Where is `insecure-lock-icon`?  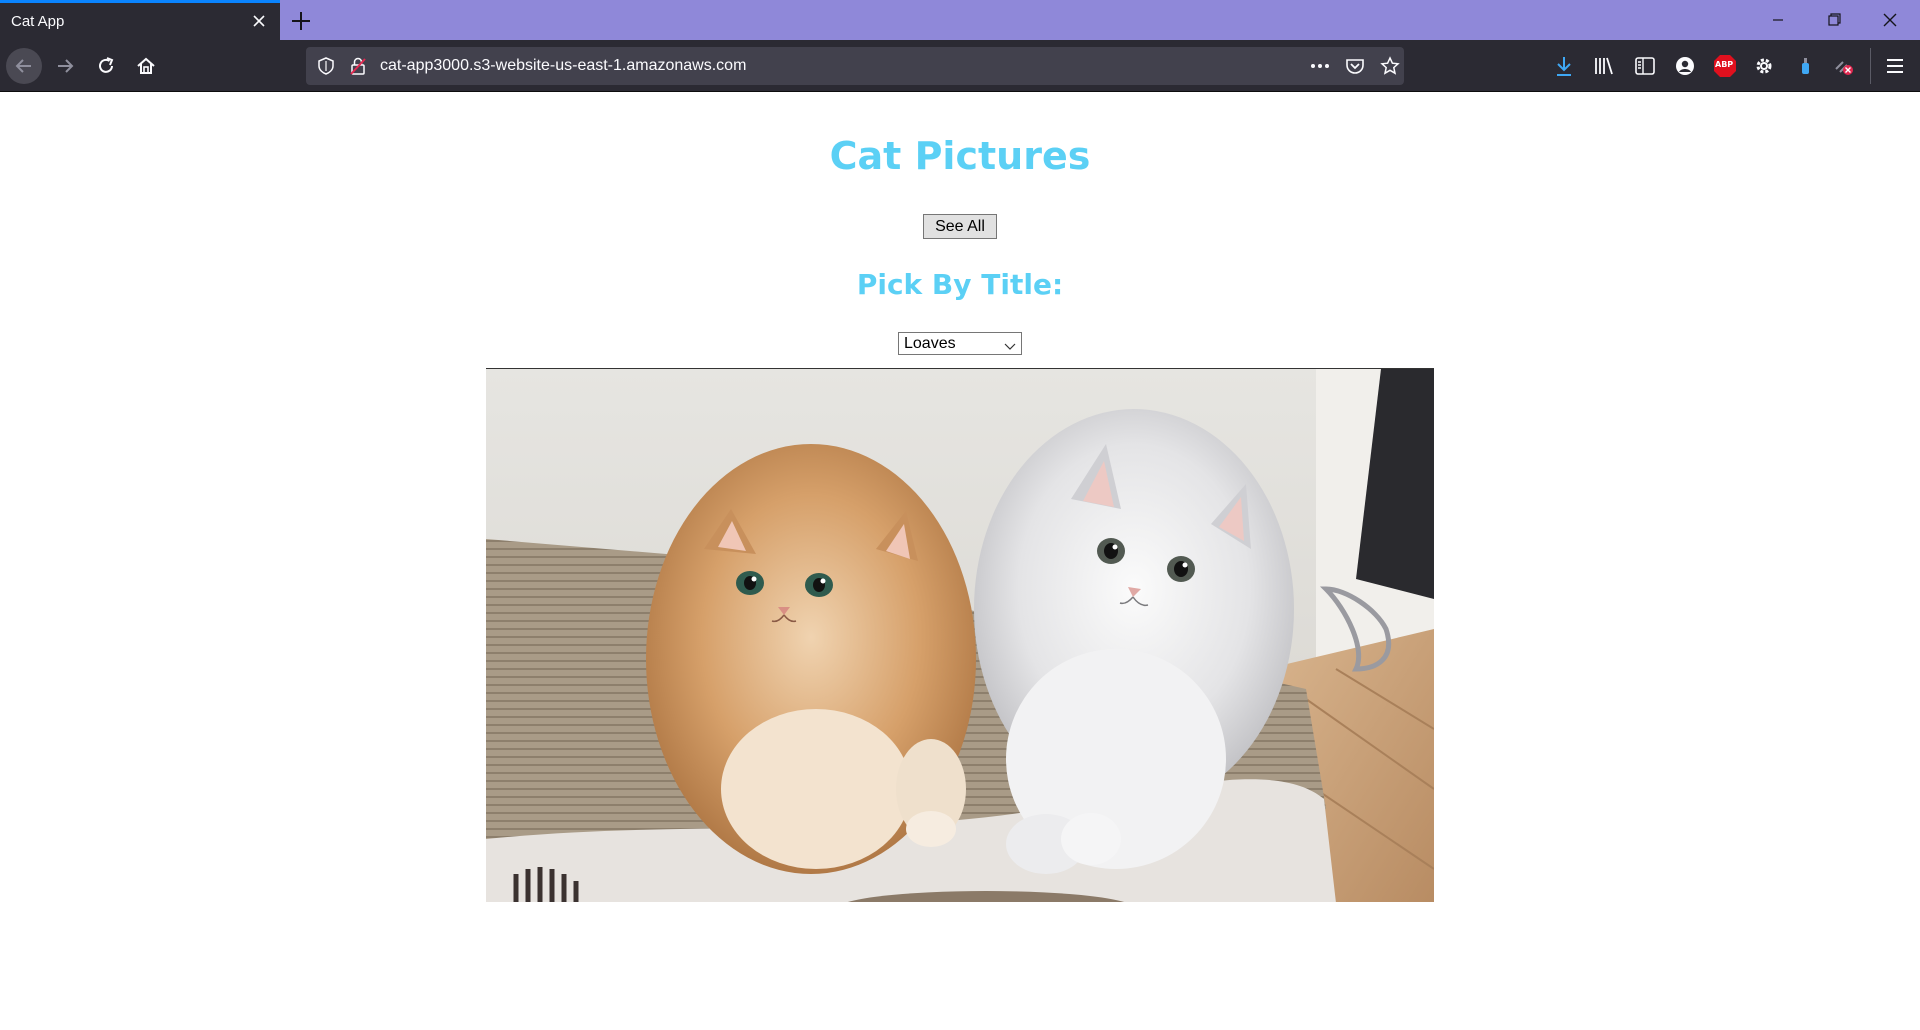 insecure-lock-icon is located at coordinates (358, 68).